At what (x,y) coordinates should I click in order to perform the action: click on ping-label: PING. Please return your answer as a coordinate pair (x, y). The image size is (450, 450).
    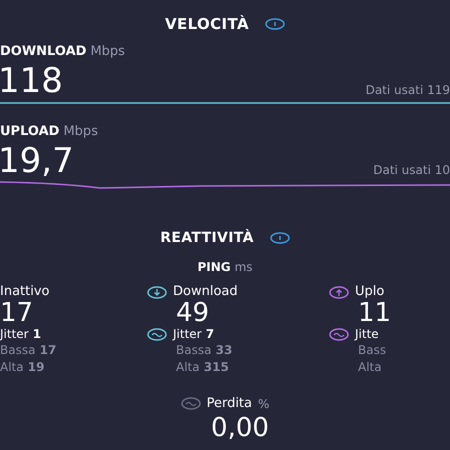
    Looking at the image, I should click on (214, 267).